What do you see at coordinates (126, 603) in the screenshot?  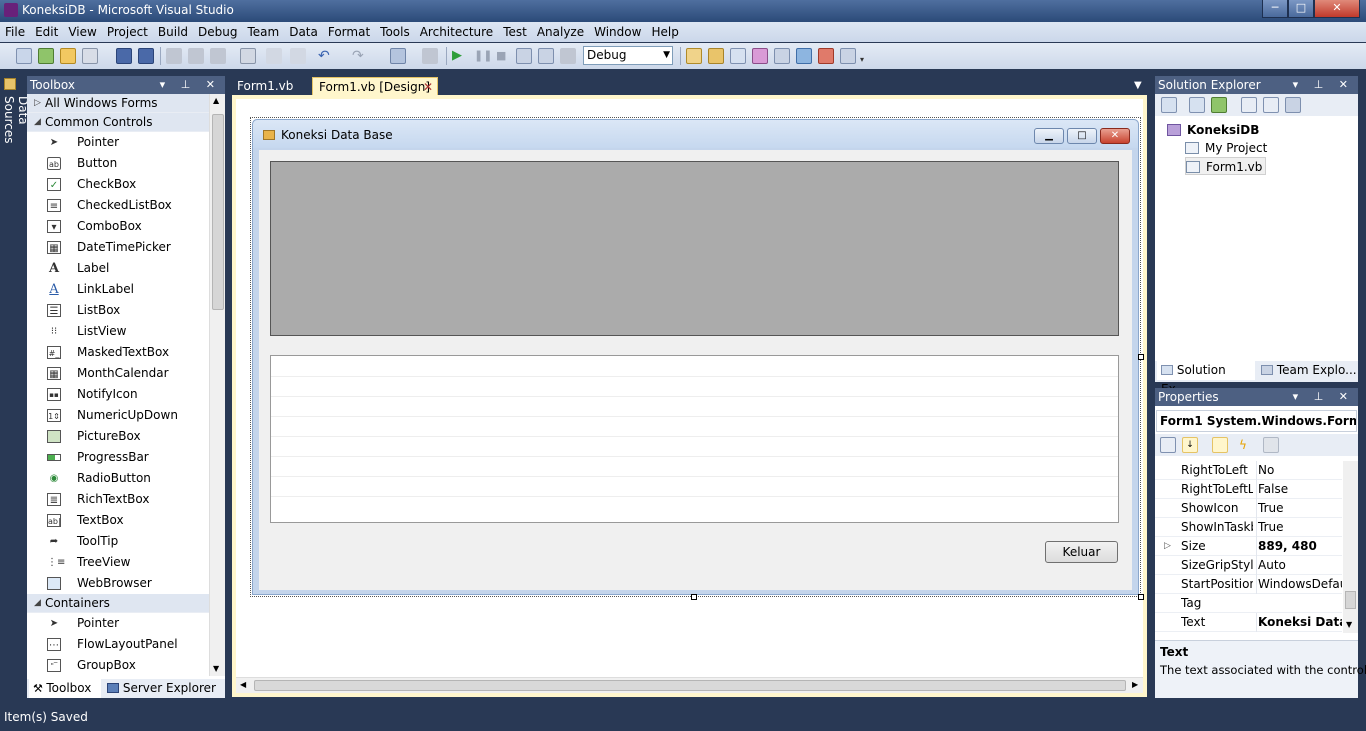 I see `toolbox-category-containers: ◢ Containers` at bounding box center [126, 603].